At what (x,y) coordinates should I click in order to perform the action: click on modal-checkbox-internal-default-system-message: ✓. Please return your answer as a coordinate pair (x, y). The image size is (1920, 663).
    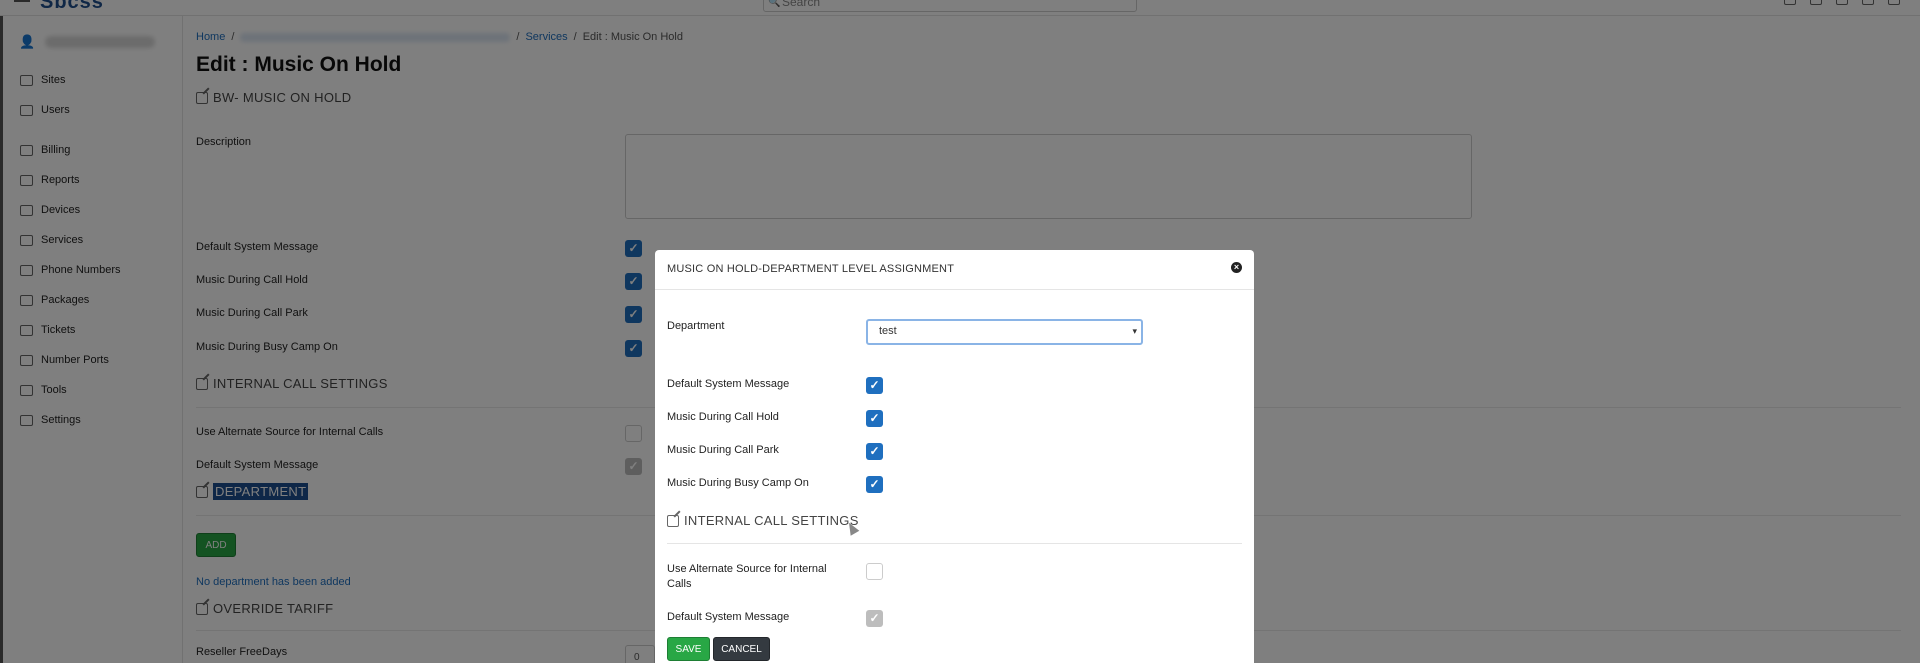
    Looking at the image, I should click on (874, 618).